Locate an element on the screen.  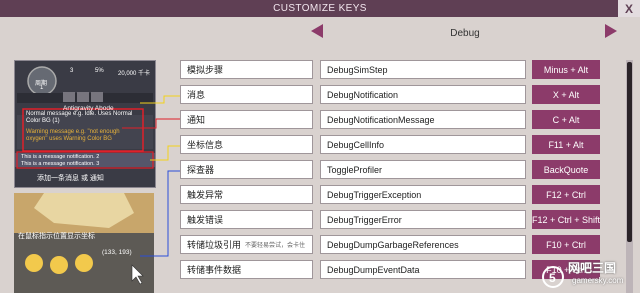
keybind-button: BackQuote is located at coordinates (566, 169).